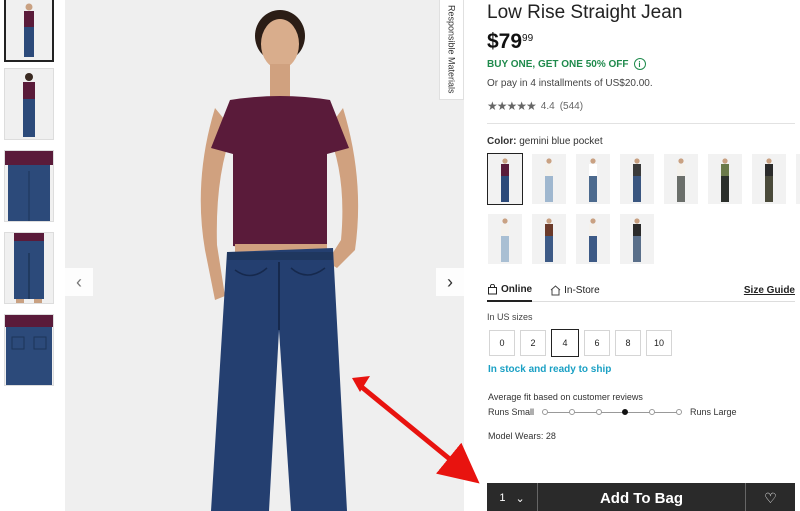 This screenshot has width=800, height=511. I want to click on responsible-materials-label: Responsible Materials, so click(451, 49).